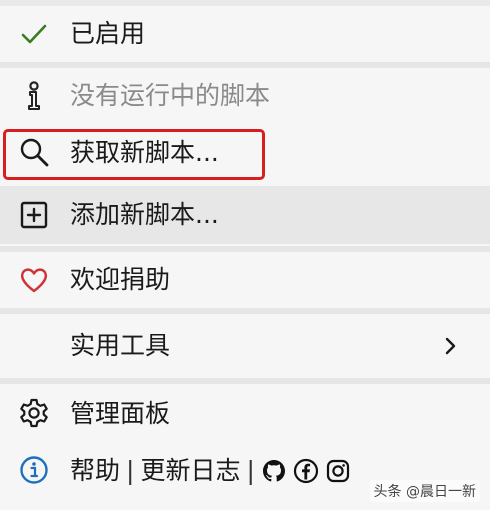 Image resolution: width=490 pixels, height=510 pixels. What do you see at coordinates (245, 34) in the screenshot?
I see `enabled-toggle: 已启用` at bounding box center [245, 34].